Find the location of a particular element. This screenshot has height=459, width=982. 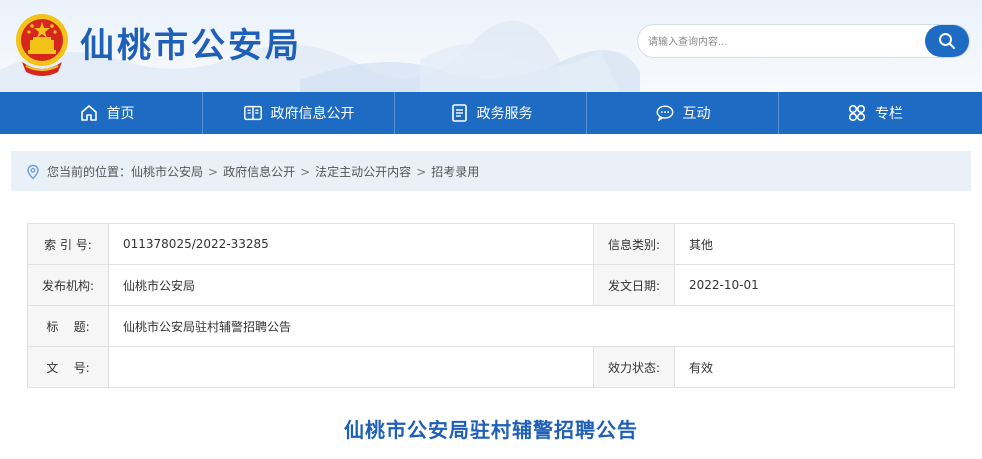

category-label: 信息类别: is located at coordinates (634, 244).